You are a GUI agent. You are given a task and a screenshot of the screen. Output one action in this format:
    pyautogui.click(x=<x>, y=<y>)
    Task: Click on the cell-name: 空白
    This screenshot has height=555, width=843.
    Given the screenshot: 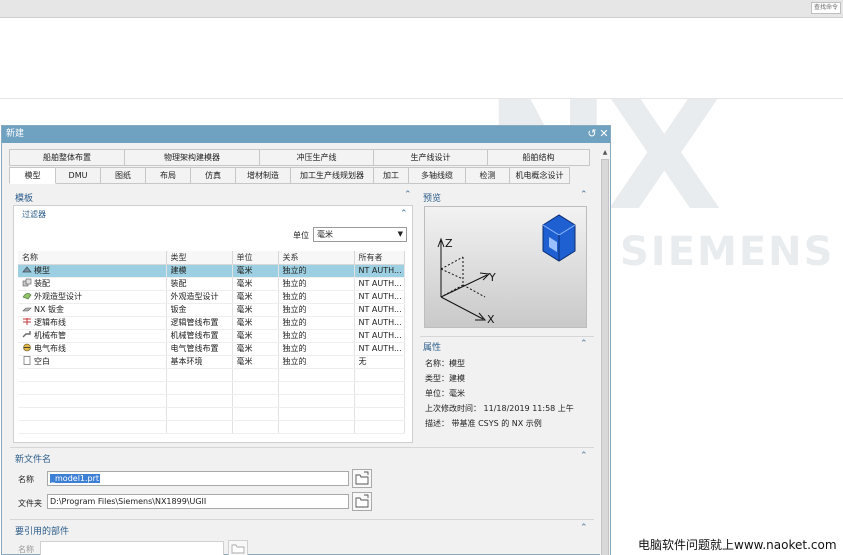 What is the action you would take?
    pyautogui.click(x=42, y=361)
    